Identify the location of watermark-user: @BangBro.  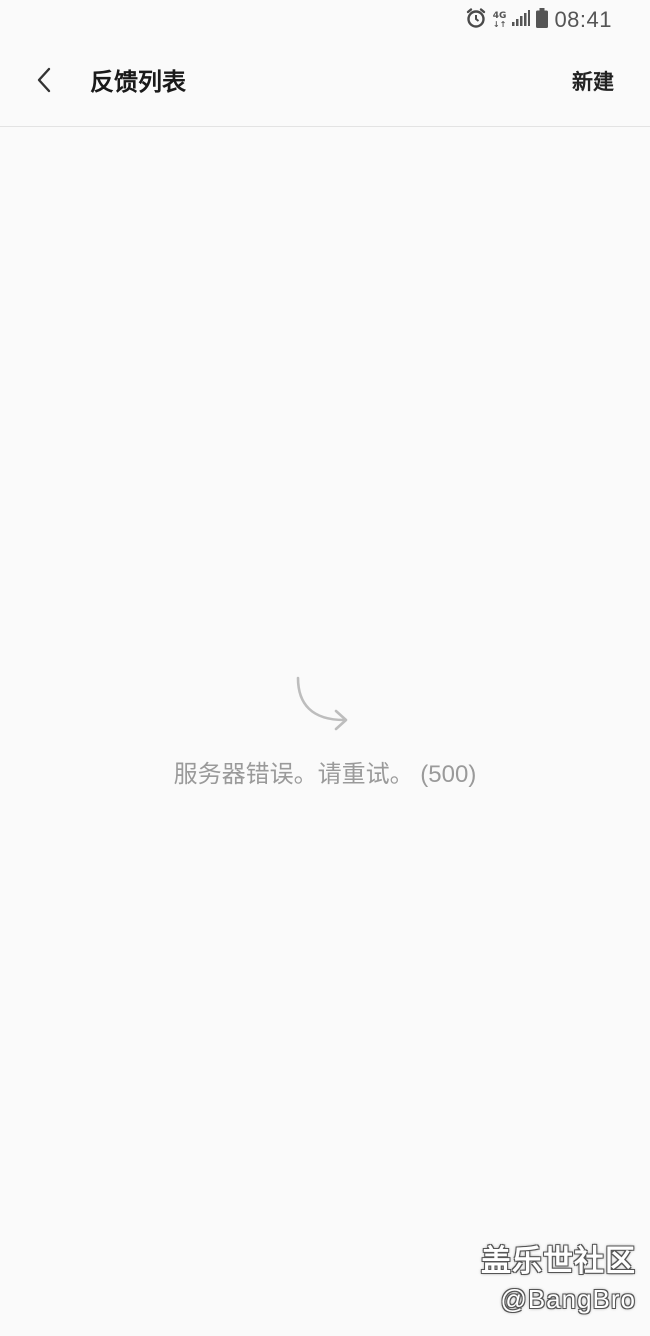
(568, 1299).